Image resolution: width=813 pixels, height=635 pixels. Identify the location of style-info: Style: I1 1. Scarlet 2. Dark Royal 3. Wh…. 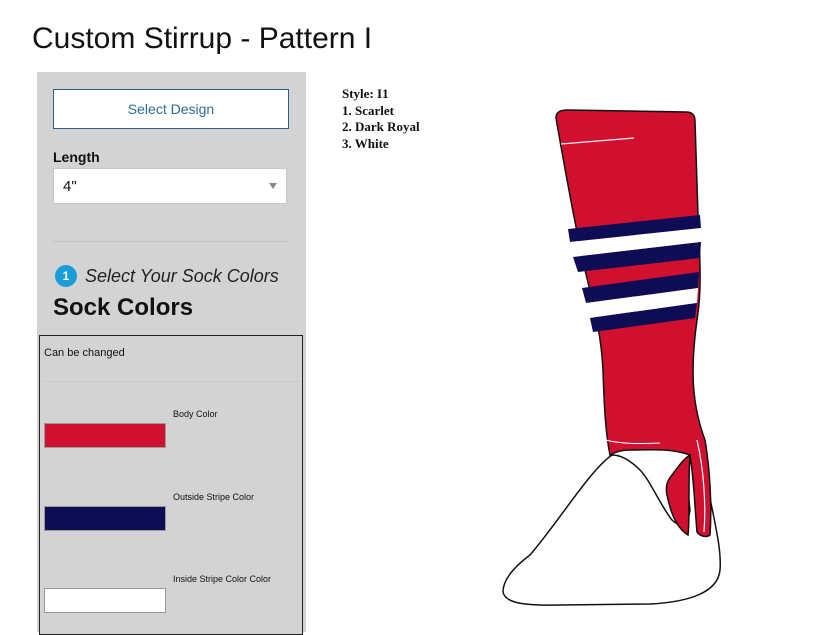
(381, 119).